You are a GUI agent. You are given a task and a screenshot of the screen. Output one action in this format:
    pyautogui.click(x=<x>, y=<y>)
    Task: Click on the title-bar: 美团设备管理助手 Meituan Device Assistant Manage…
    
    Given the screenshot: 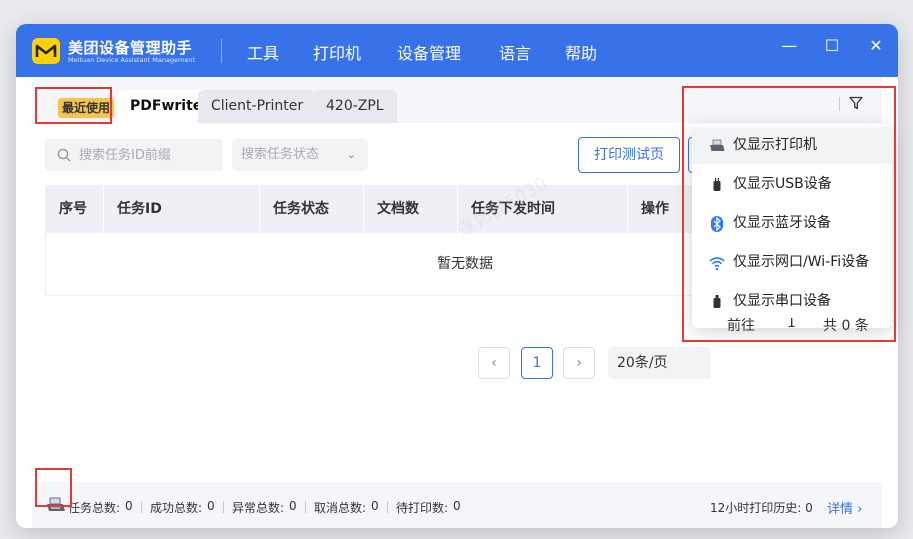 What is the action you would take?
    pyautogui.click(x=457, y=50)
    